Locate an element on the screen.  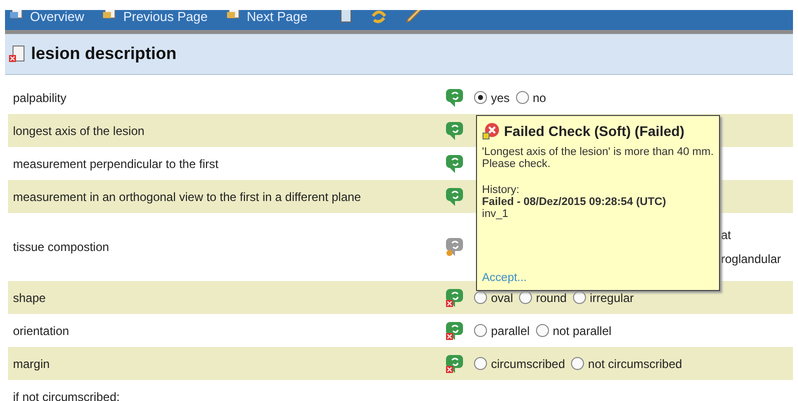
arrows-icon is located at coordinates (379, 17).